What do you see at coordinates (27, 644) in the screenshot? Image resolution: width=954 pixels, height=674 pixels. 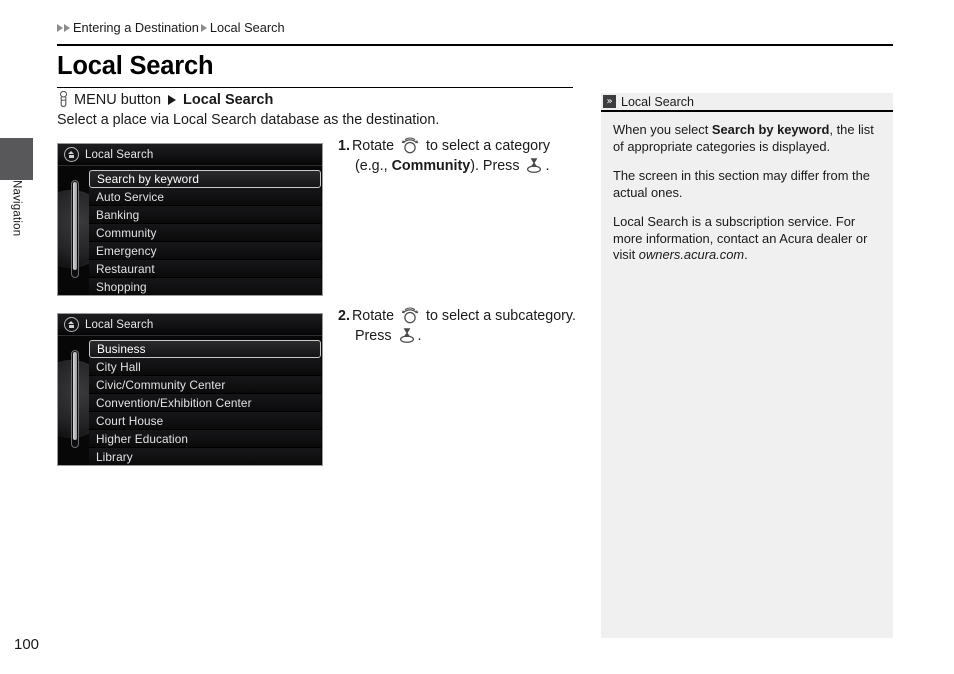 I see `page-number: 100` at bounding box center [27, 644].